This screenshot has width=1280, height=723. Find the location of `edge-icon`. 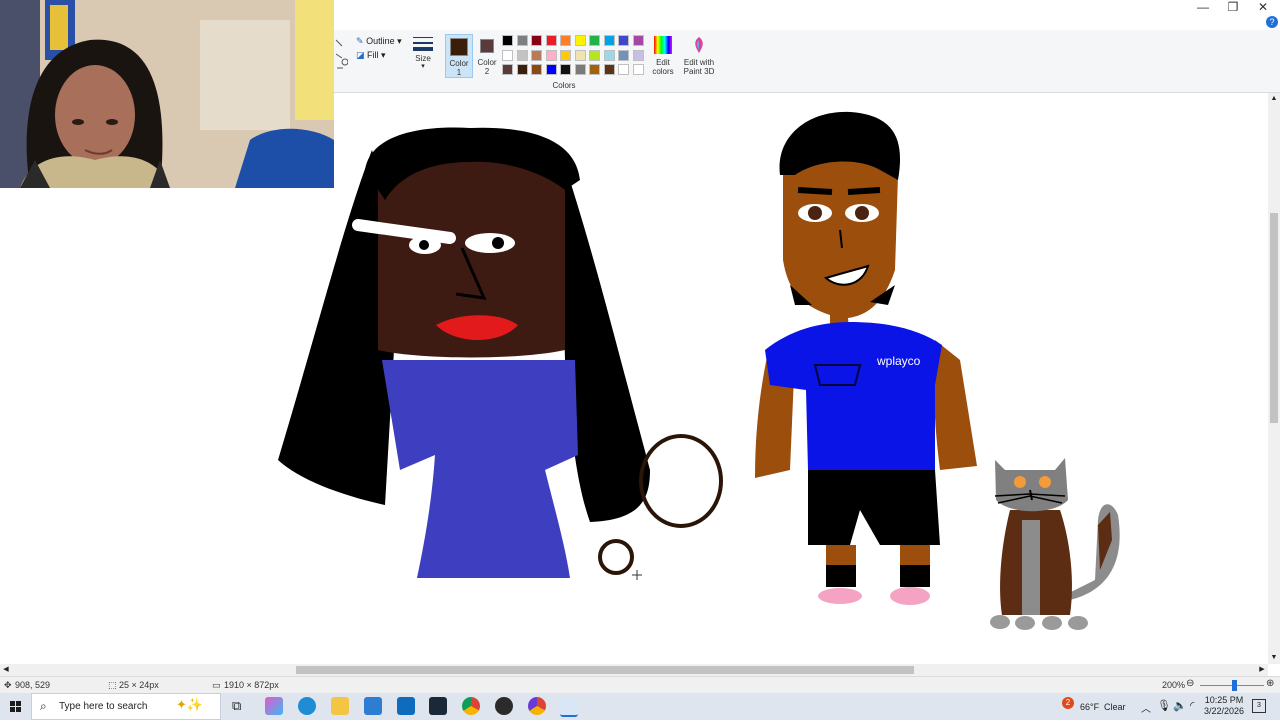

edge-icon is located at coordinates (307, 706).